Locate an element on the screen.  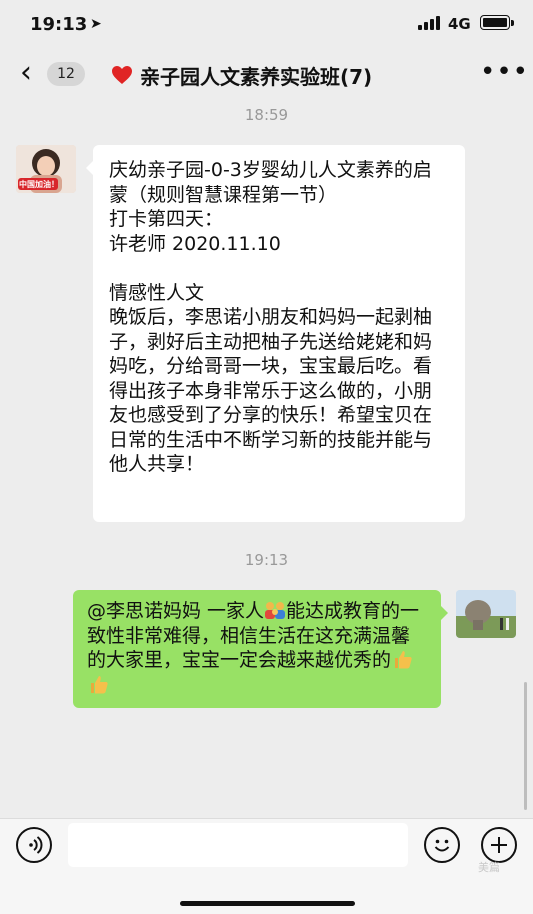
timestamp: 18:59 is located at coordinates (266, 115).